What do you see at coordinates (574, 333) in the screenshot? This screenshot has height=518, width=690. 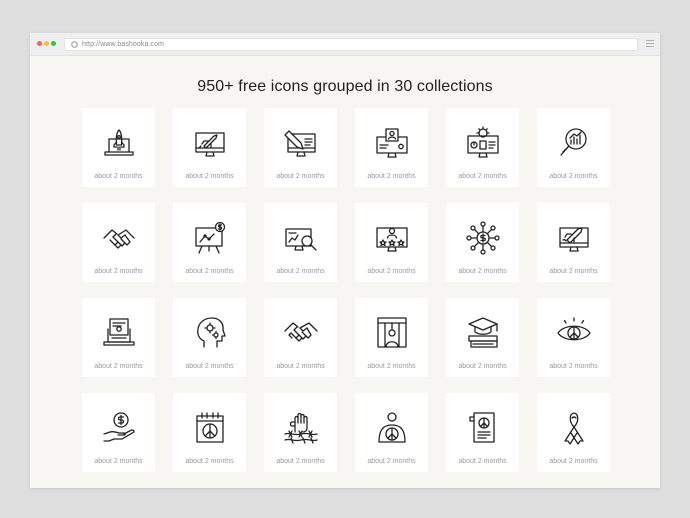 I see `eye-peace-icon` at bounding box center [574, 333].